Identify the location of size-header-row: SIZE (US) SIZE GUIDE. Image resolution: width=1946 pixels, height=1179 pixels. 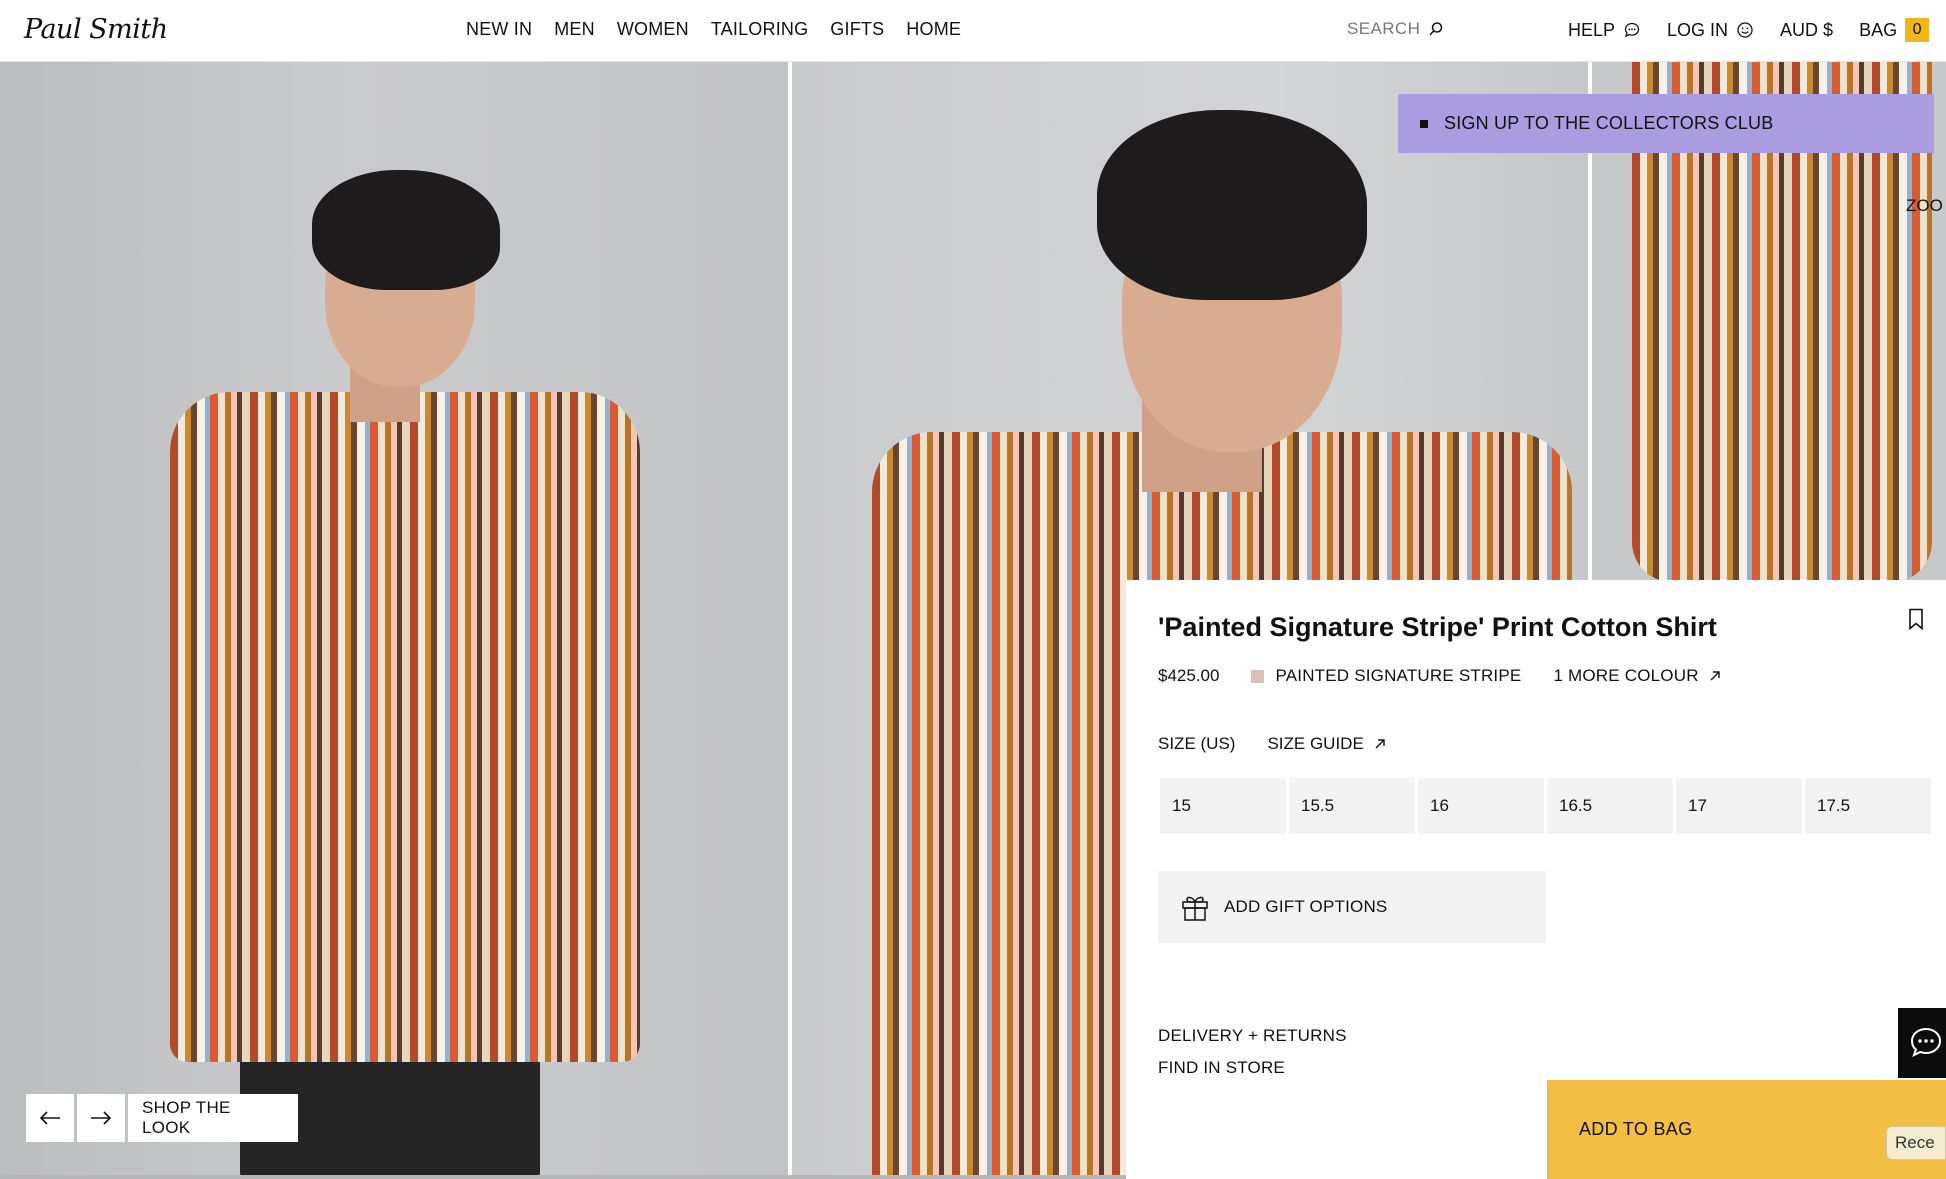
(1272, 744).